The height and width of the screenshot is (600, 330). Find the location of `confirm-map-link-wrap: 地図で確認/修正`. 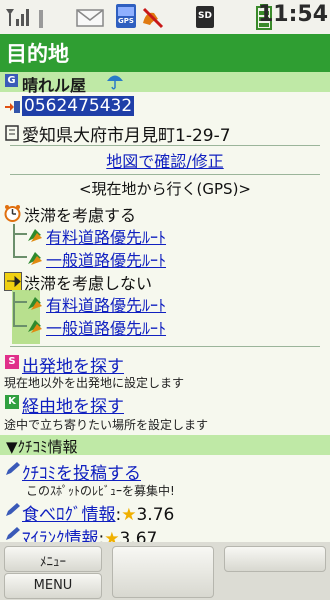

confirm-map-link-wrap: 地図で確認/修正 is located at coordinates (165, 160).